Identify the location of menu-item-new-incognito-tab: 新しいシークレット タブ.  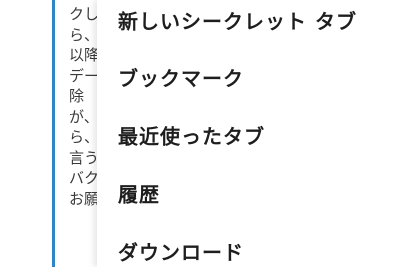
(248, 24).